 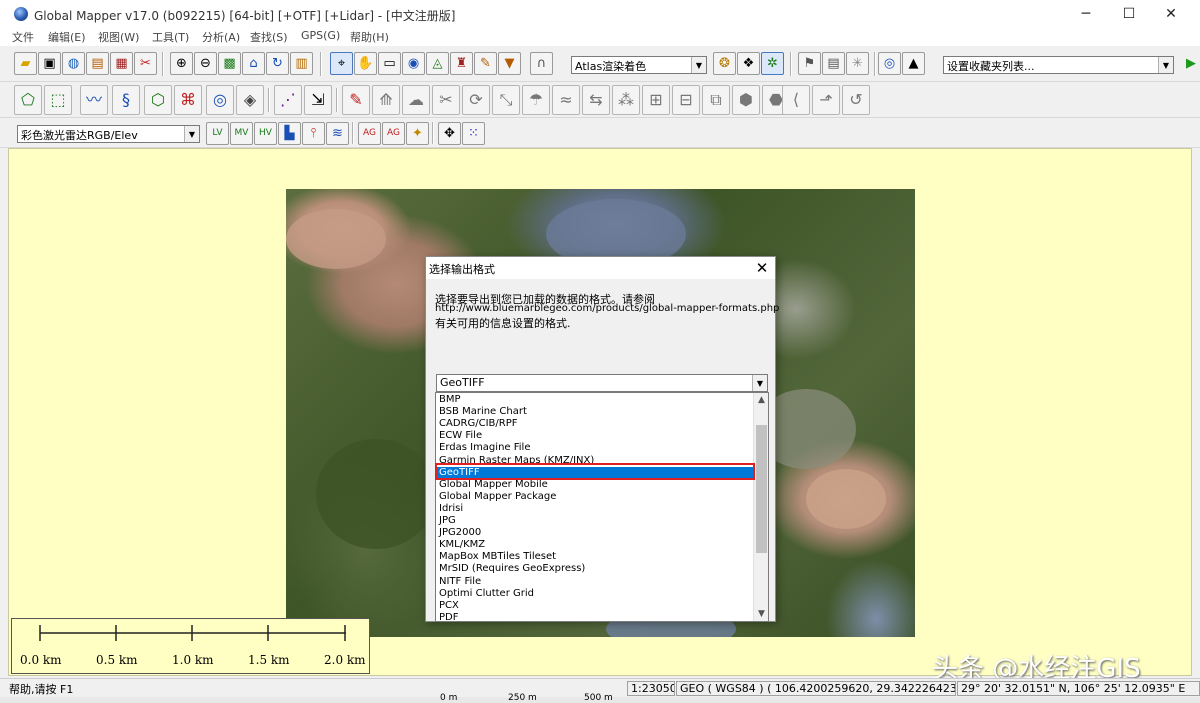 I want to click on dropdown-scrollbar: ▲ ▼, so click(x=760, y=507).